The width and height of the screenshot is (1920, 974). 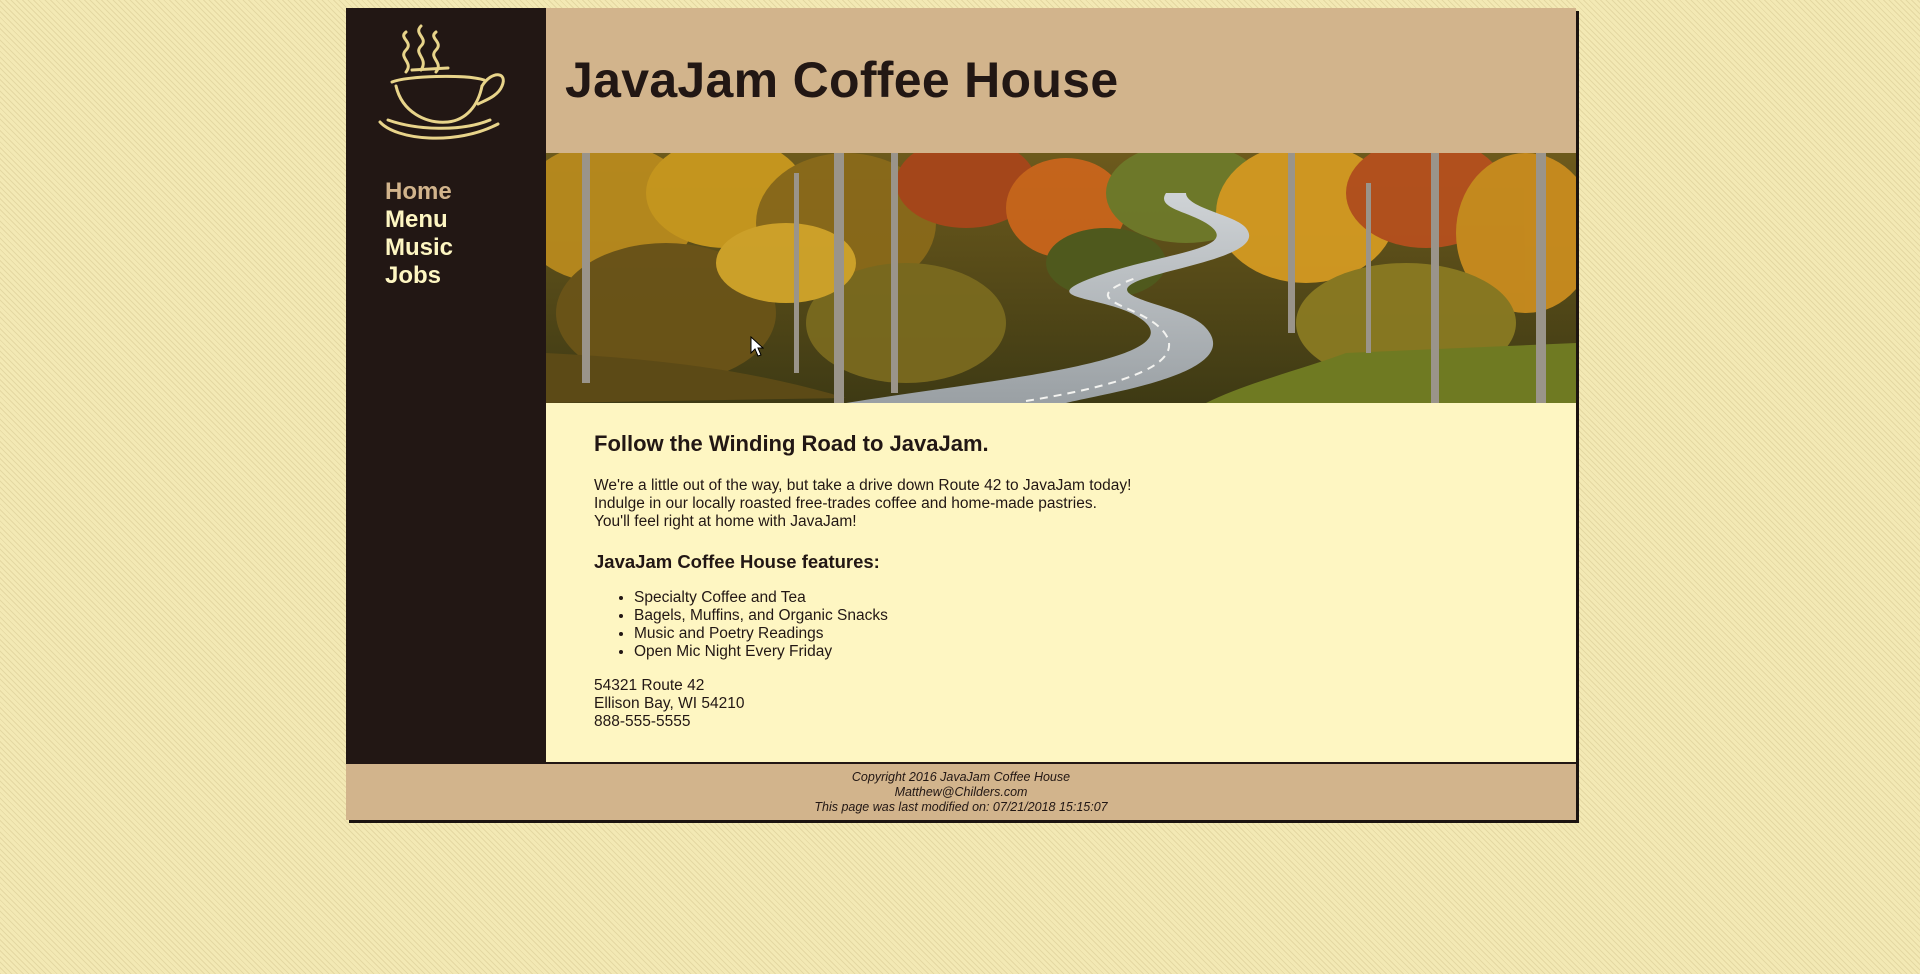 I want to click on page-header: JavaJam Coffee House, so click(x=1061, y=80).